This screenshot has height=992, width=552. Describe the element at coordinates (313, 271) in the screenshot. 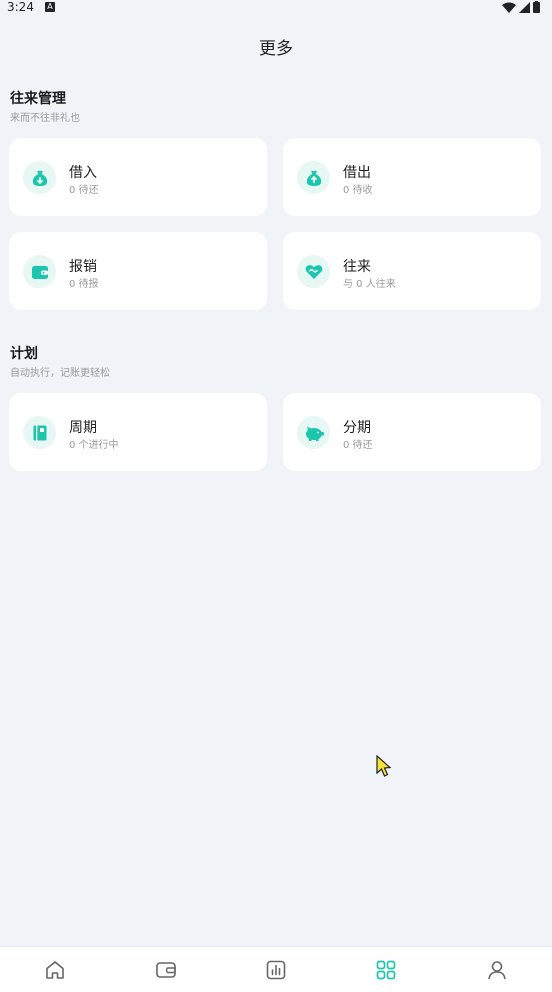

I see `handshake-heart-icon` at that location.